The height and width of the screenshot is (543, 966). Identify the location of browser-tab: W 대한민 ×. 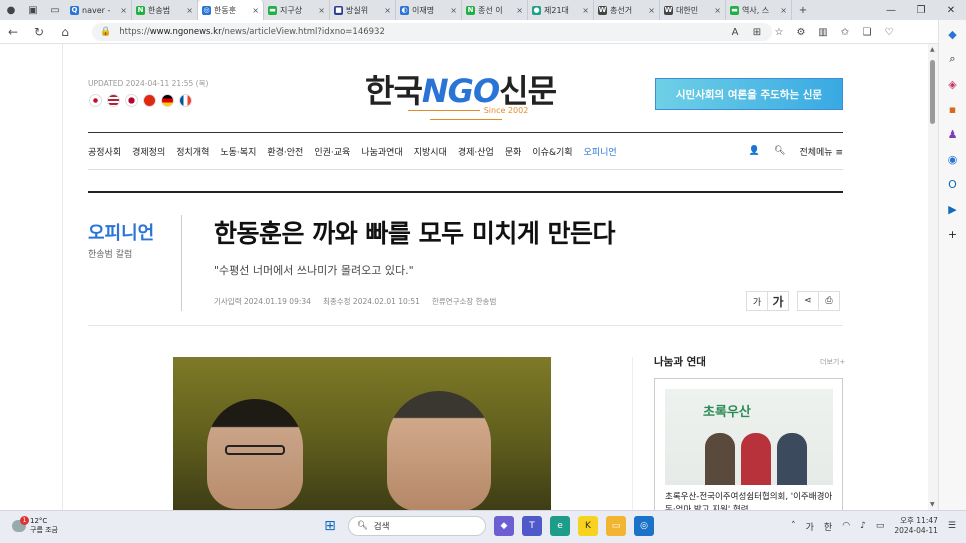
(693, 10).